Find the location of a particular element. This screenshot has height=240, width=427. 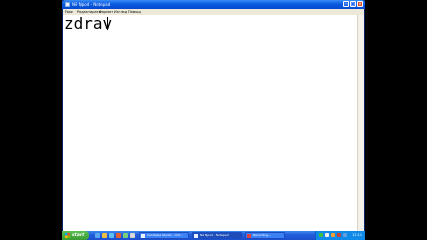

system-tray: 12:11 is located at coordinates (340, 235).